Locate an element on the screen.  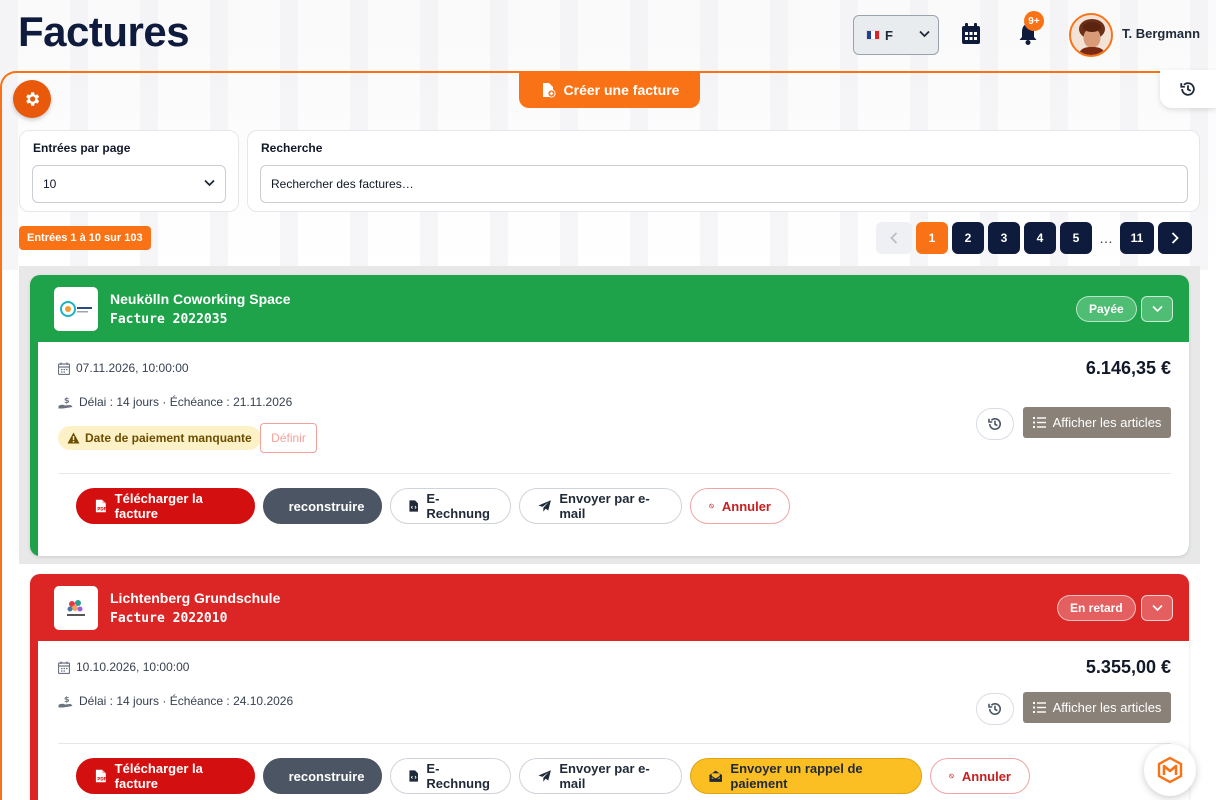
next-page-button is located at coordinates (1175, 238).